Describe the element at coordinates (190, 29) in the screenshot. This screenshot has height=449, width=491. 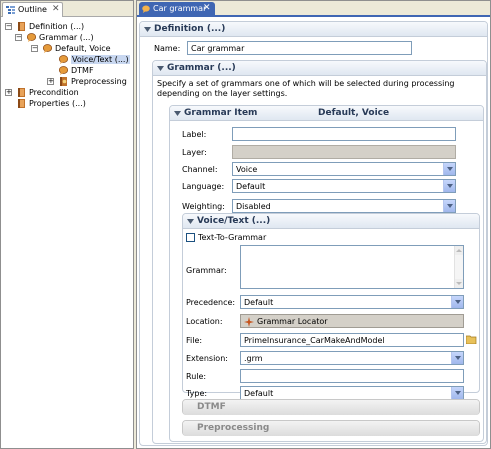
I see `section-title: Definition (...)` at that location.